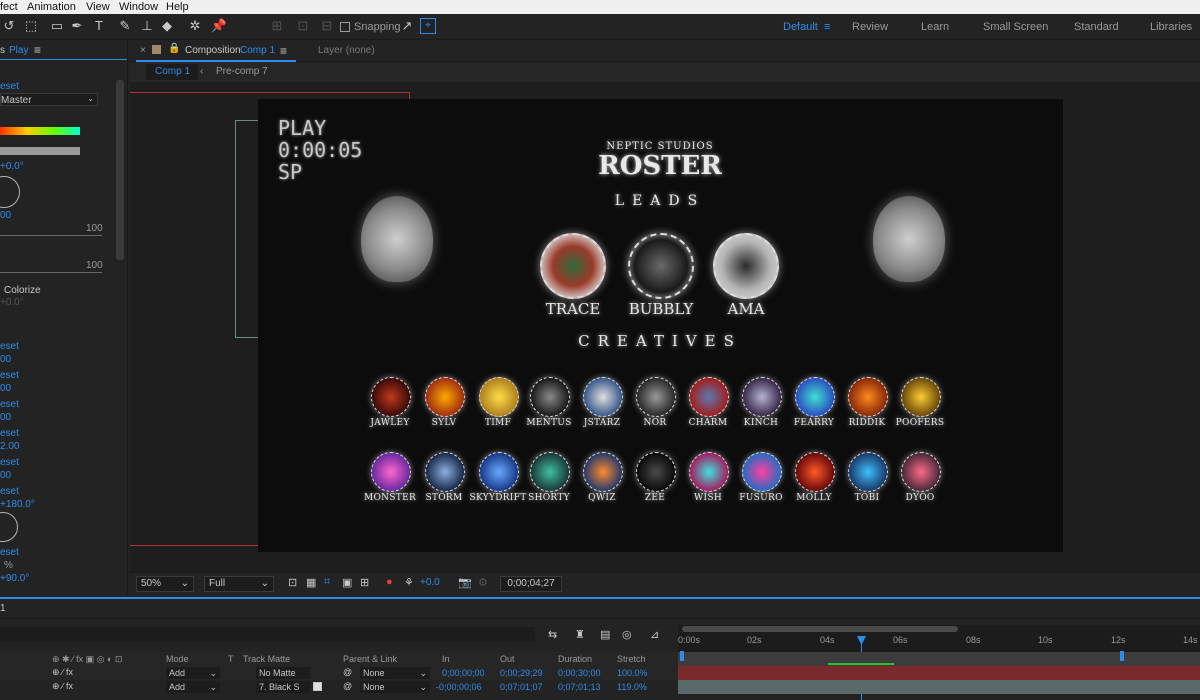 The height and width of the screenshot is (700, 1200). Describe the element at coordinates (632, 673) in the screenshot. I see `layer-stretch: 100.0%` at that location.